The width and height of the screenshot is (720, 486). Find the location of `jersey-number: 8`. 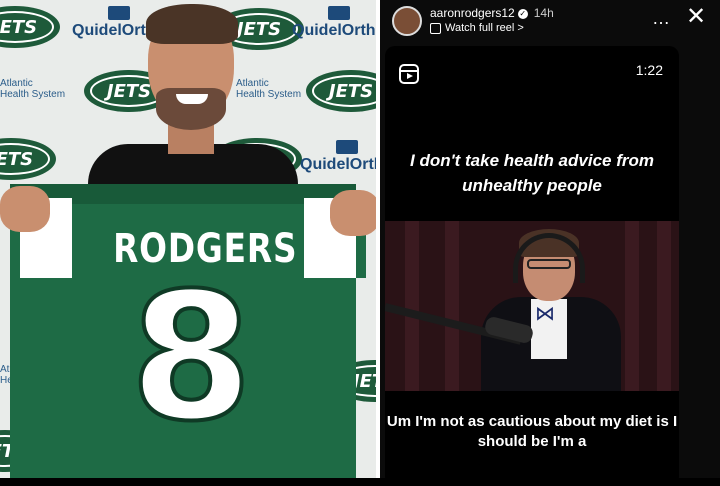

jersey-number: 8 is located at coordinates (191, 357).